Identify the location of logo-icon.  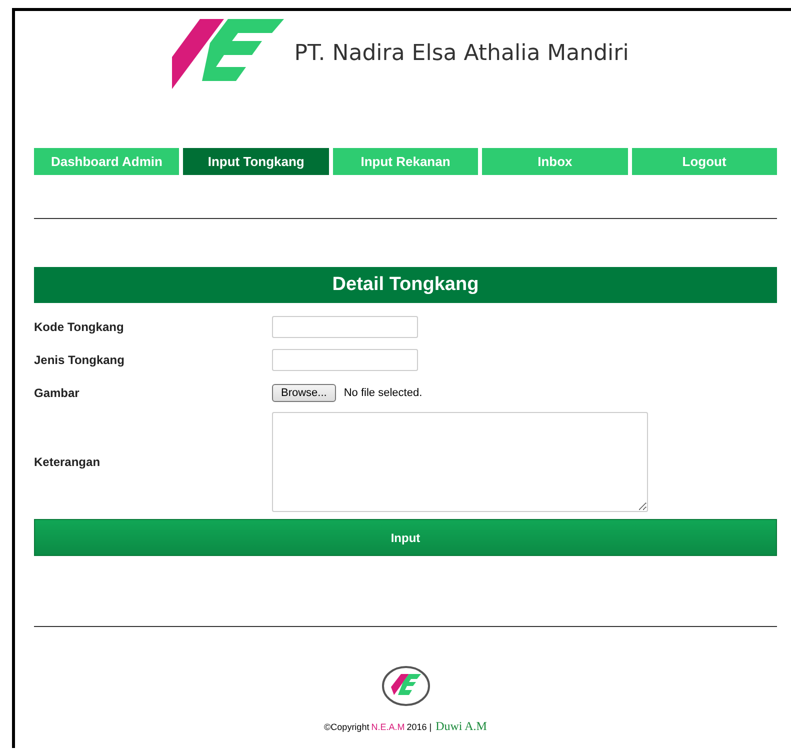
(405, 686).